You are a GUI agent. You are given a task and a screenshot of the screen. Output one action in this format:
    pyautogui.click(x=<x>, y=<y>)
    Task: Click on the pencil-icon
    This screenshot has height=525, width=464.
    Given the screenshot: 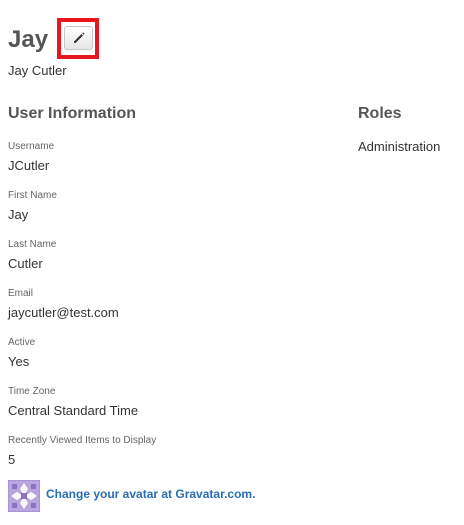 What is the action you would take?
    pyautogui.click(x=79, y=37)
    